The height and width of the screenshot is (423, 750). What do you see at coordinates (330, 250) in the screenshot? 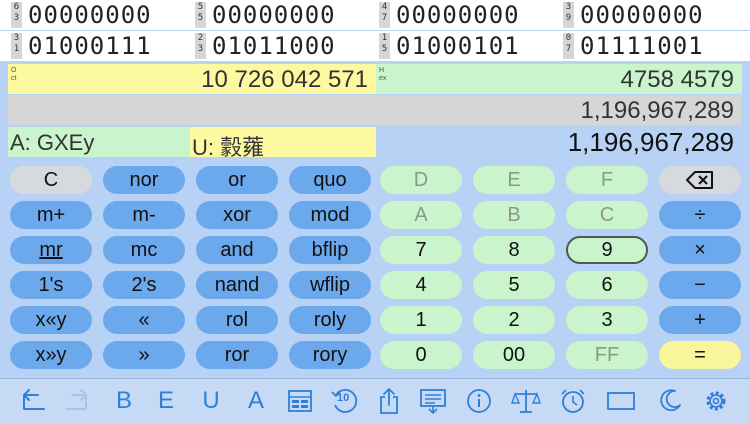
I see `bflip-button: bflip` at bounding box center [330, 250].